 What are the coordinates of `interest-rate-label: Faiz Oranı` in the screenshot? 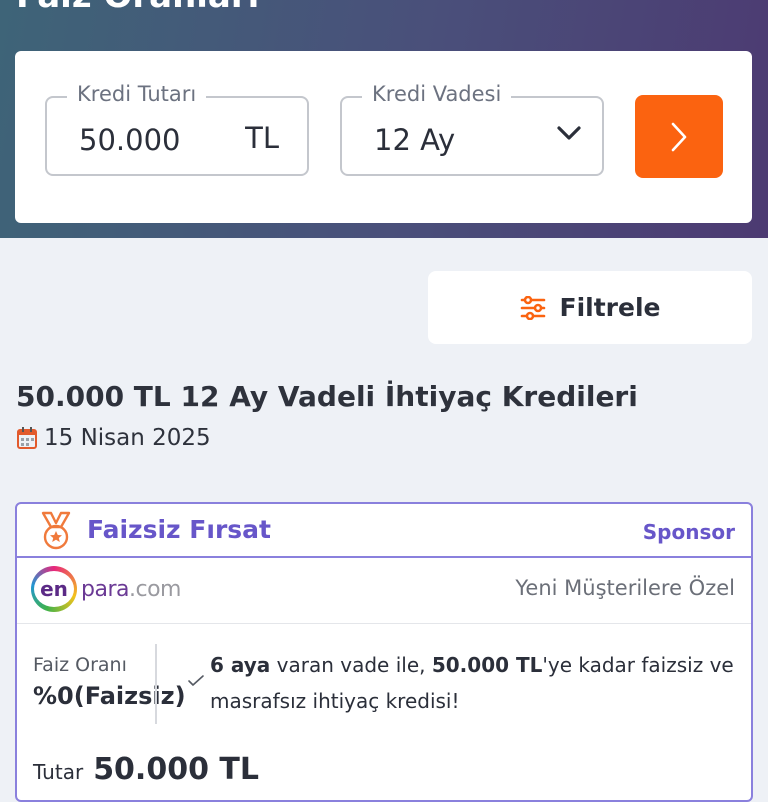 It's located at (80, 665).